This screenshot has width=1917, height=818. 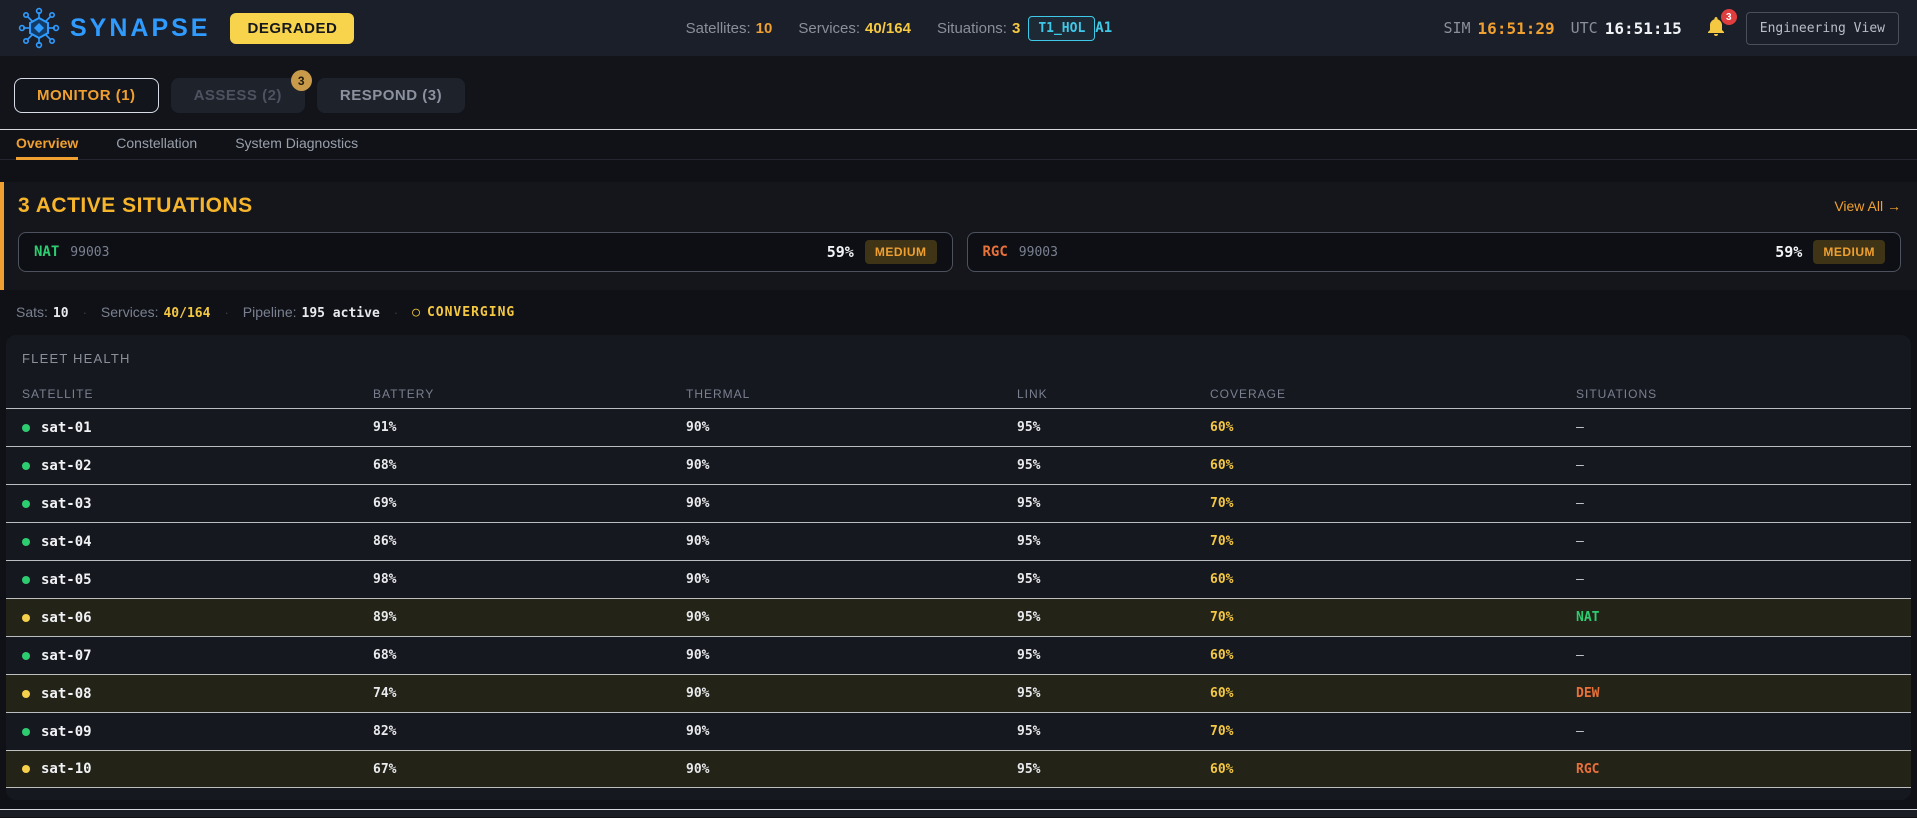 I want to click on subtab-overview: Overview, so click(x=47, y=145).